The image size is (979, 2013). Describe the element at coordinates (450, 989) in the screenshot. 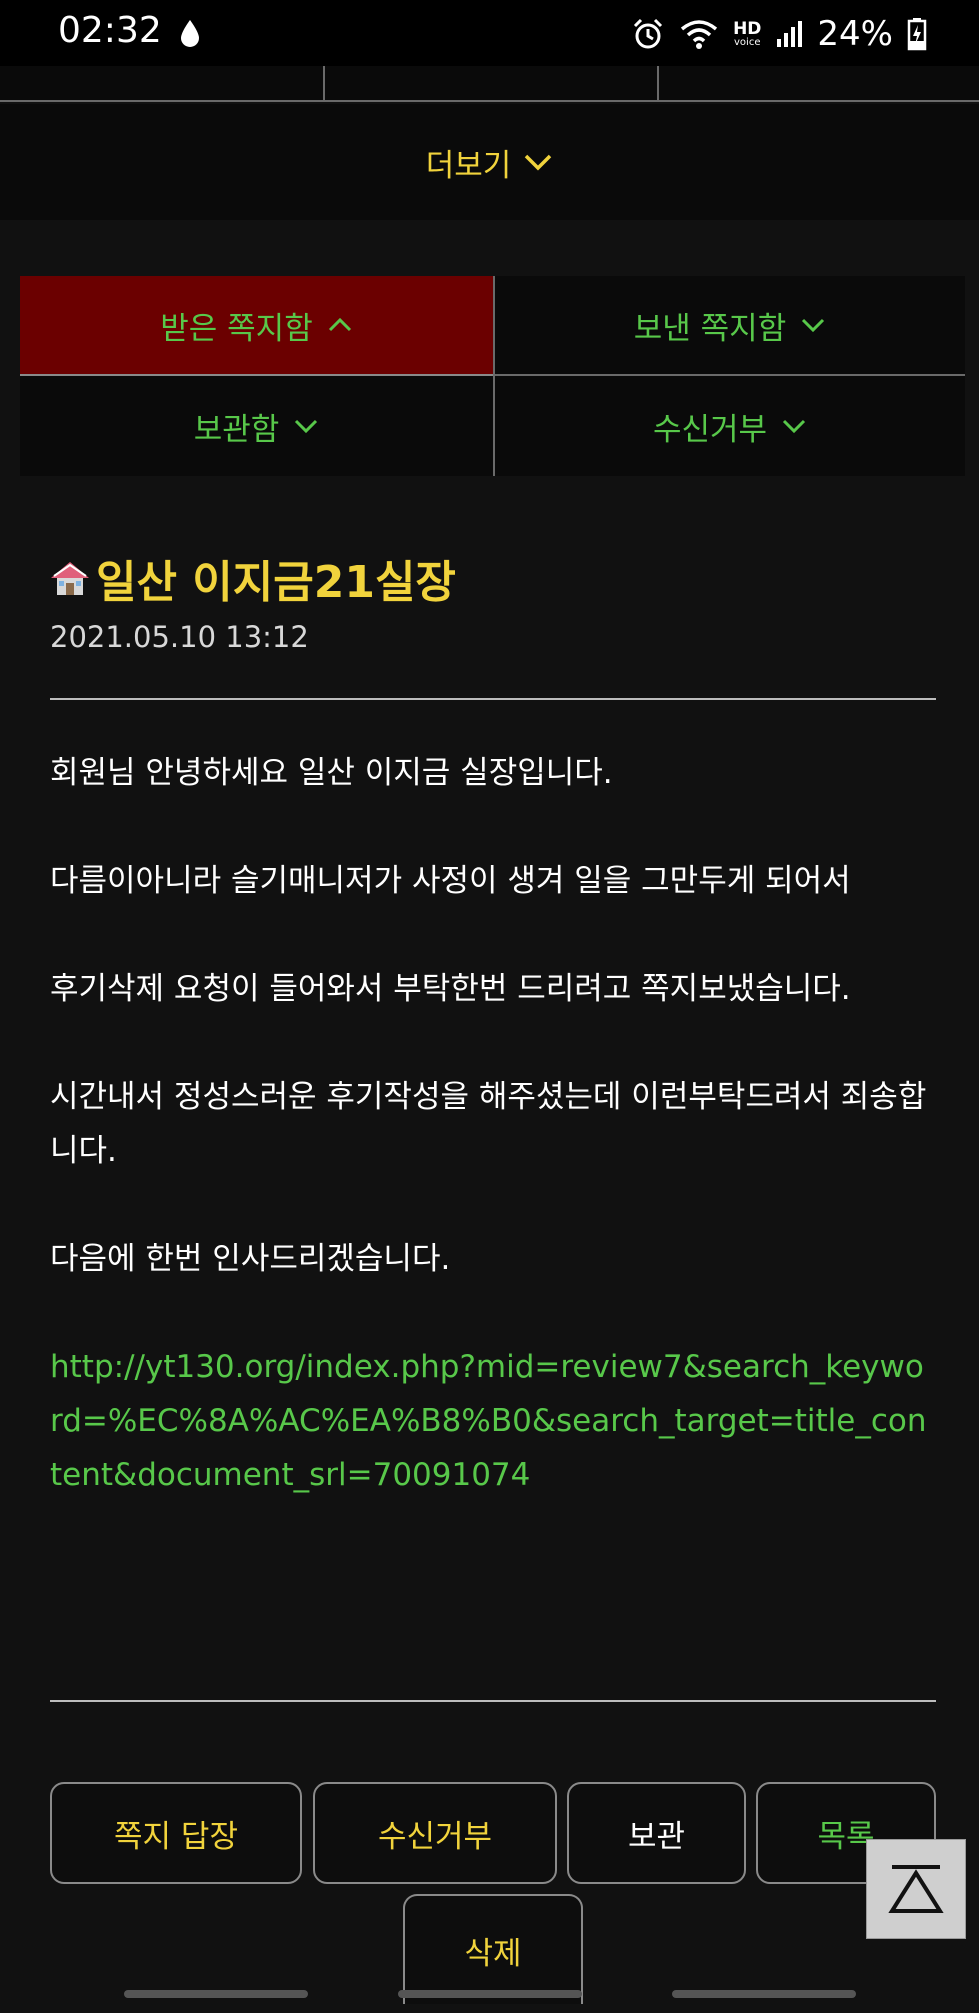

I see `message-paragraph: 후기삭제 요청이 들어와서 부탁한번 드리려고 쪽지보냈습니다.` at that location.